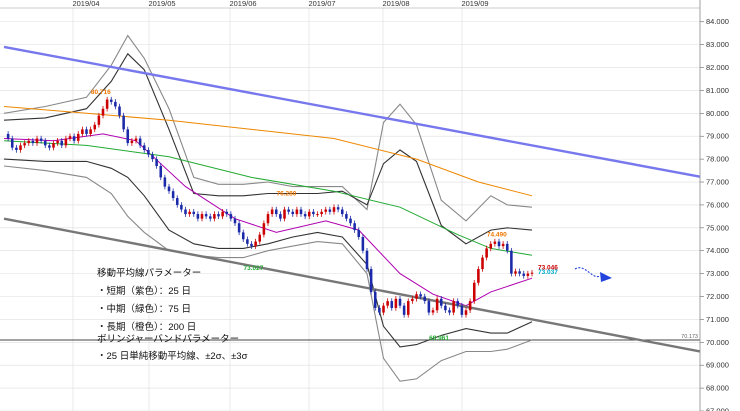  What do you see at coordinates (717, 136) in the screenshot?
I see `y-tick-label: 79.000` at bounding box center [717, 136].